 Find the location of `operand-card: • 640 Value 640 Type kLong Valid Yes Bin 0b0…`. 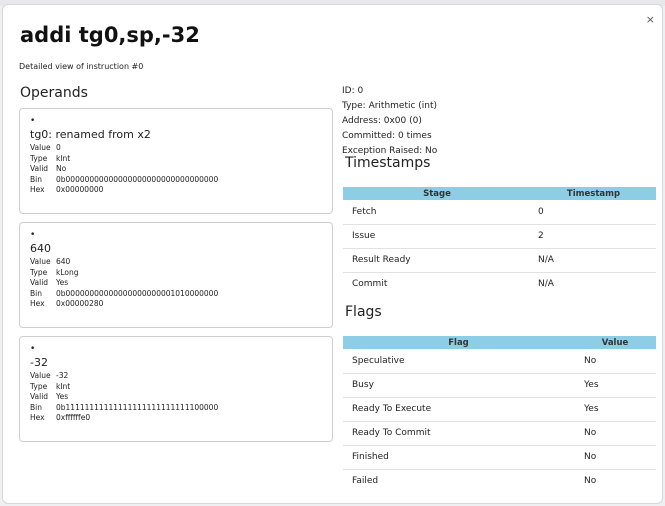

operand-card: • 640 Value 640 Type kLong Valid Yes Bin 0b0… is located at coordinates (176, 275).